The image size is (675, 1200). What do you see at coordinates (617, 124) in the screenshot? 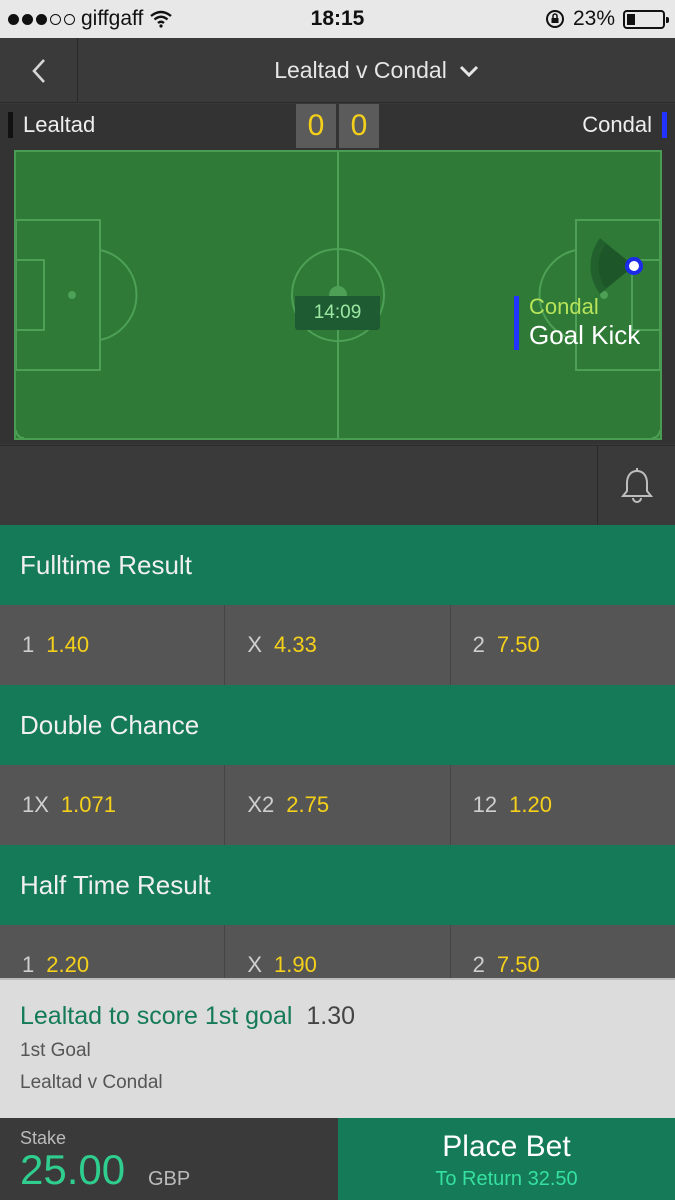
I see `away-team-name: Condal` at bounding box center [617, 124].